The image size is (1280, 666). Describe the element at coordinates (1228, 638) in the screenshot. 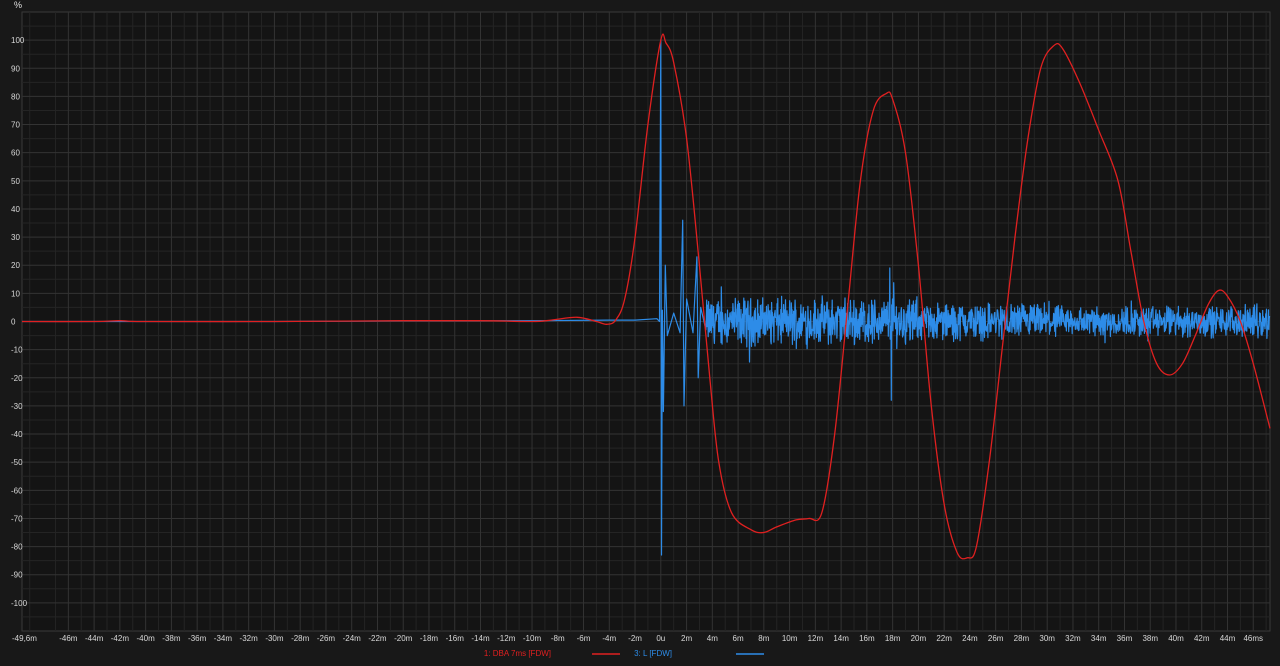

I see `x-tick-label: 44m` at that location.